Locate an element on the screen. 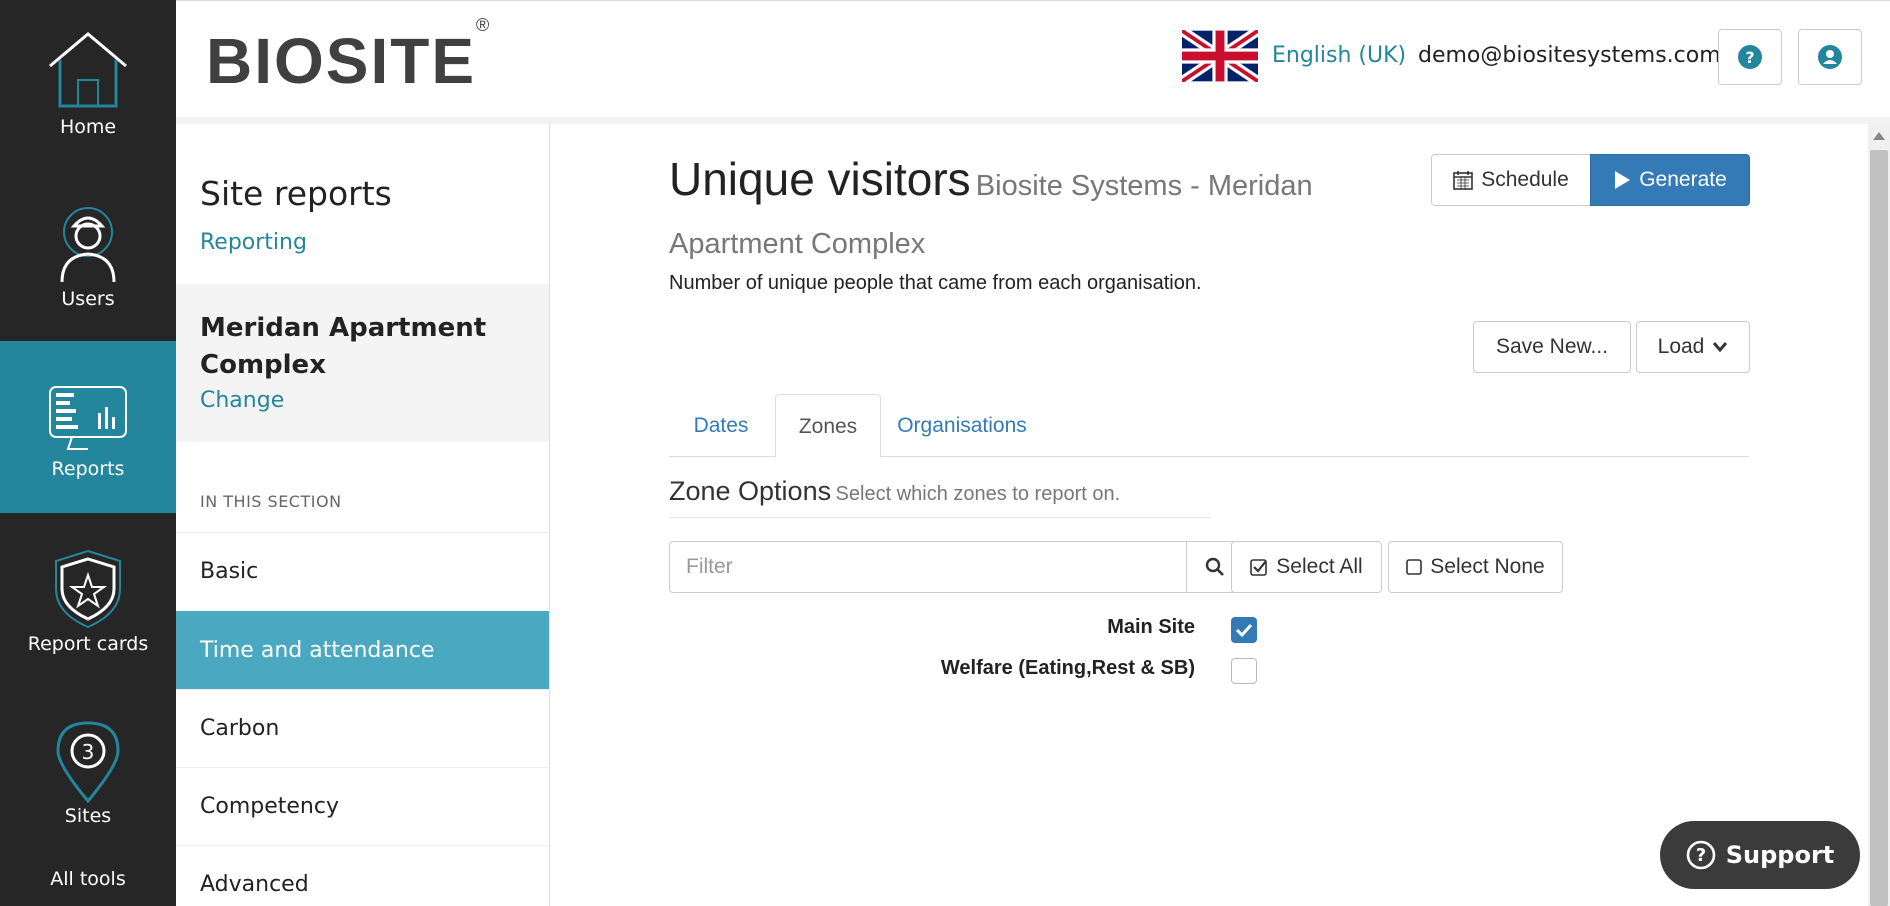 This screenshot has width=1890, height=906. nav-home: Home is located at coordinates (88, 86).